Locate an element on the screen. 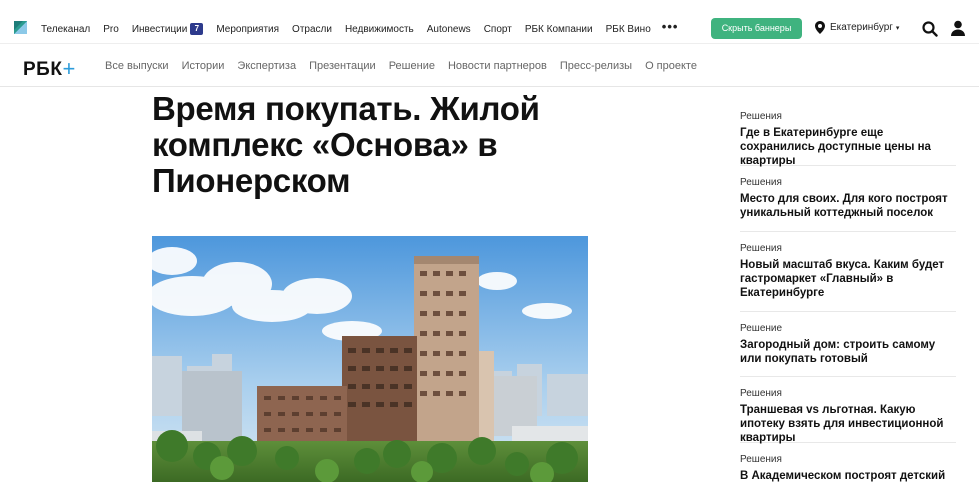  top-nav-item-tv: Телеканал is located at coordinates (65, 29).